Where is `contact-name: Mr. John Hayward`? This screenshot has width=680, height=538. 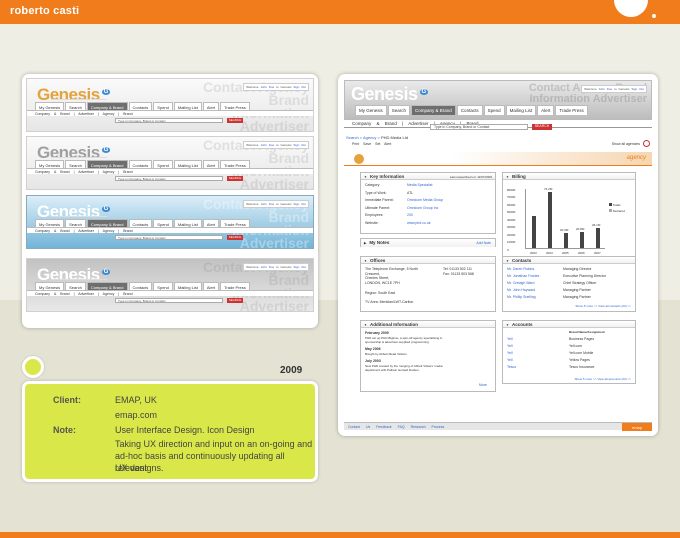 contact-name: Mr. John Hayward is located at coordinates (521, 290).